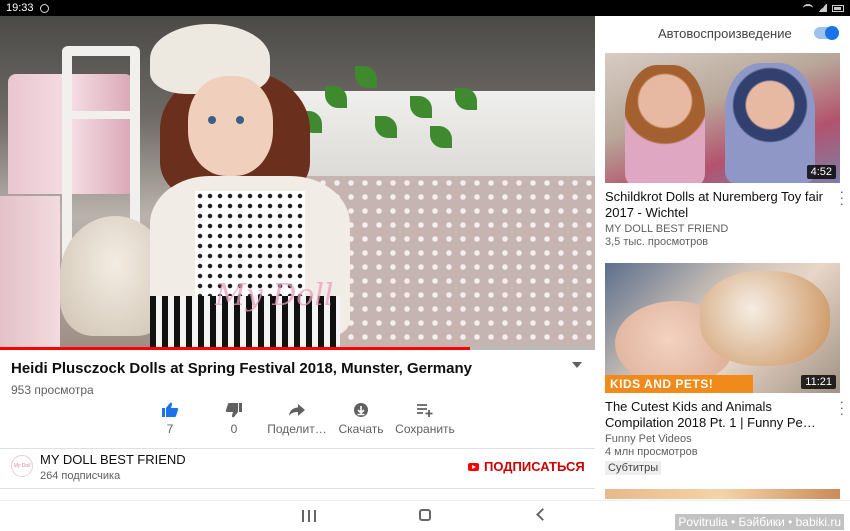  What do you see at coordinates (657, 242) in the screenshot?
I see `recommended-video-views: 3,5 тыс. просмотров` at bounding box center [657, 242].